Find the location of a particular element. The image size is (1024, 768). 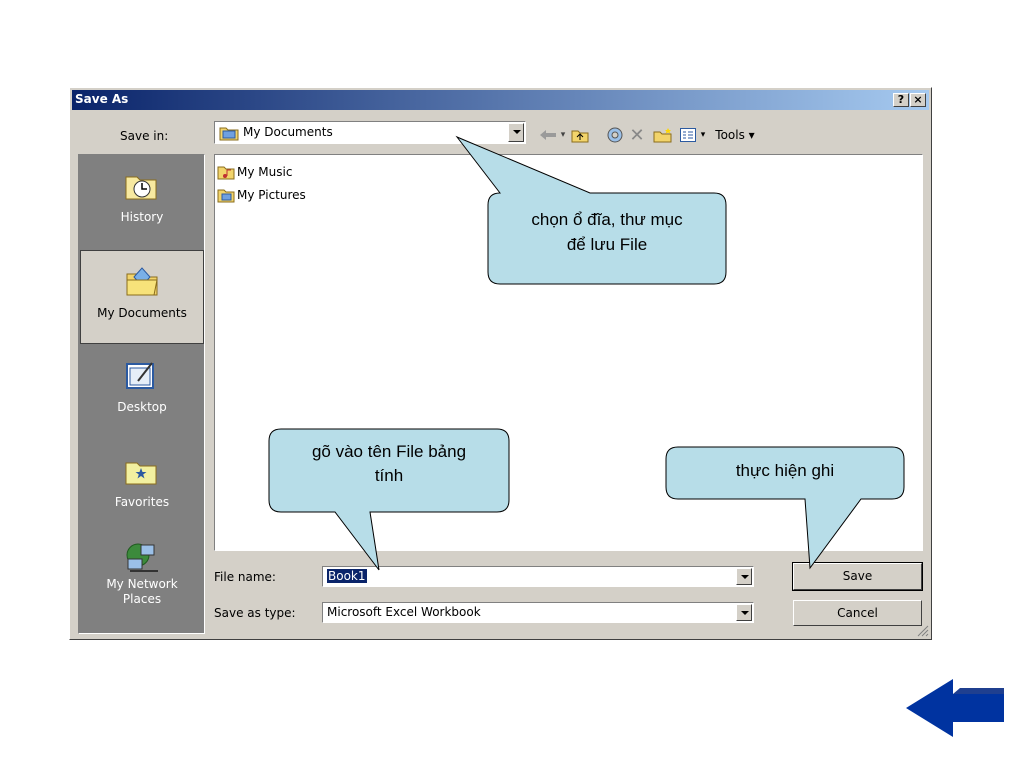

callout-filename: gõ vào tên File bảng tính is located at coordinates (389, 499).